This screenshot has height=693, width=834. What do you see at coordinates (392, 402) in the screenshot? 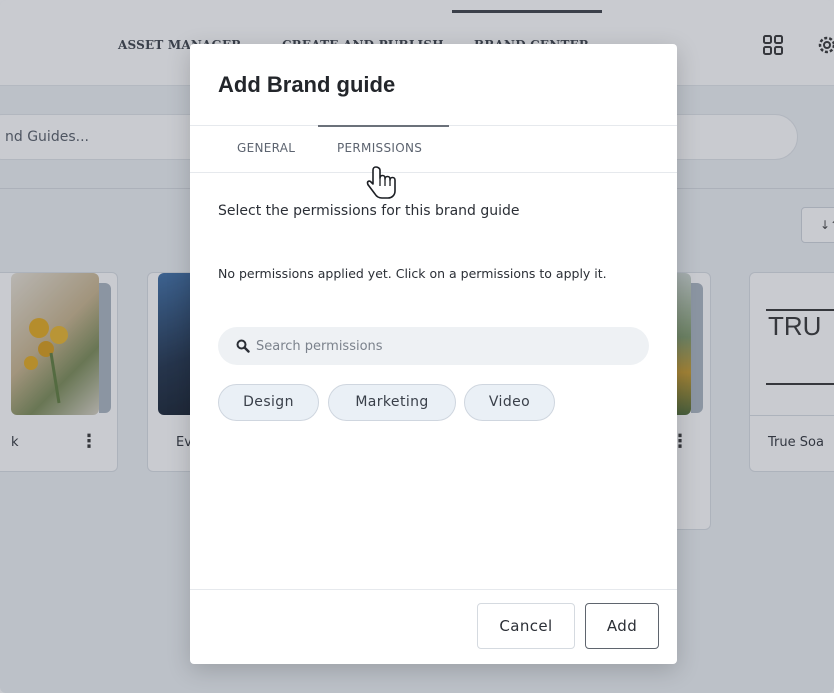
I see `permission-chip-marketing: Marketing` at bounding box center [392, 402].